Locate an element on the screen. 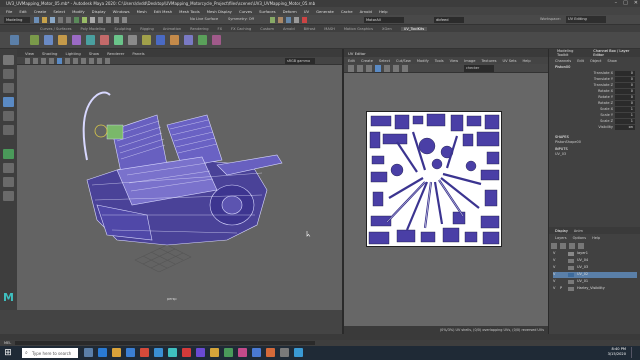  viewport-menu-shading: Shading is located at coordinates (49, 53).